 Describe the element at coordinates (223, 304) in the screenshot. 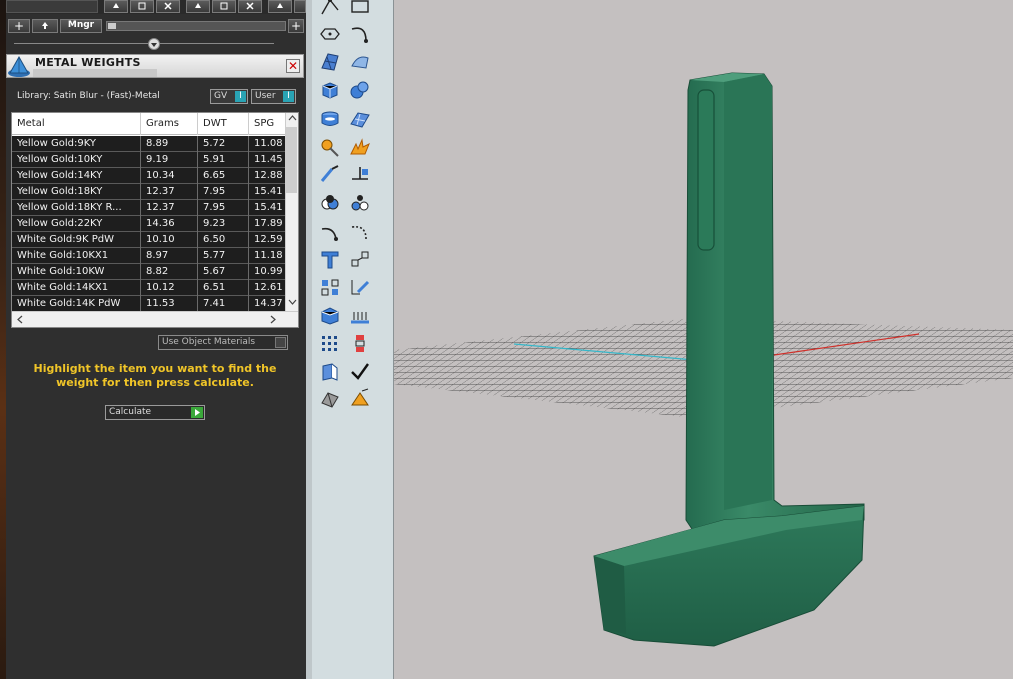

I see `cell-dwt: 7.41` at that location.